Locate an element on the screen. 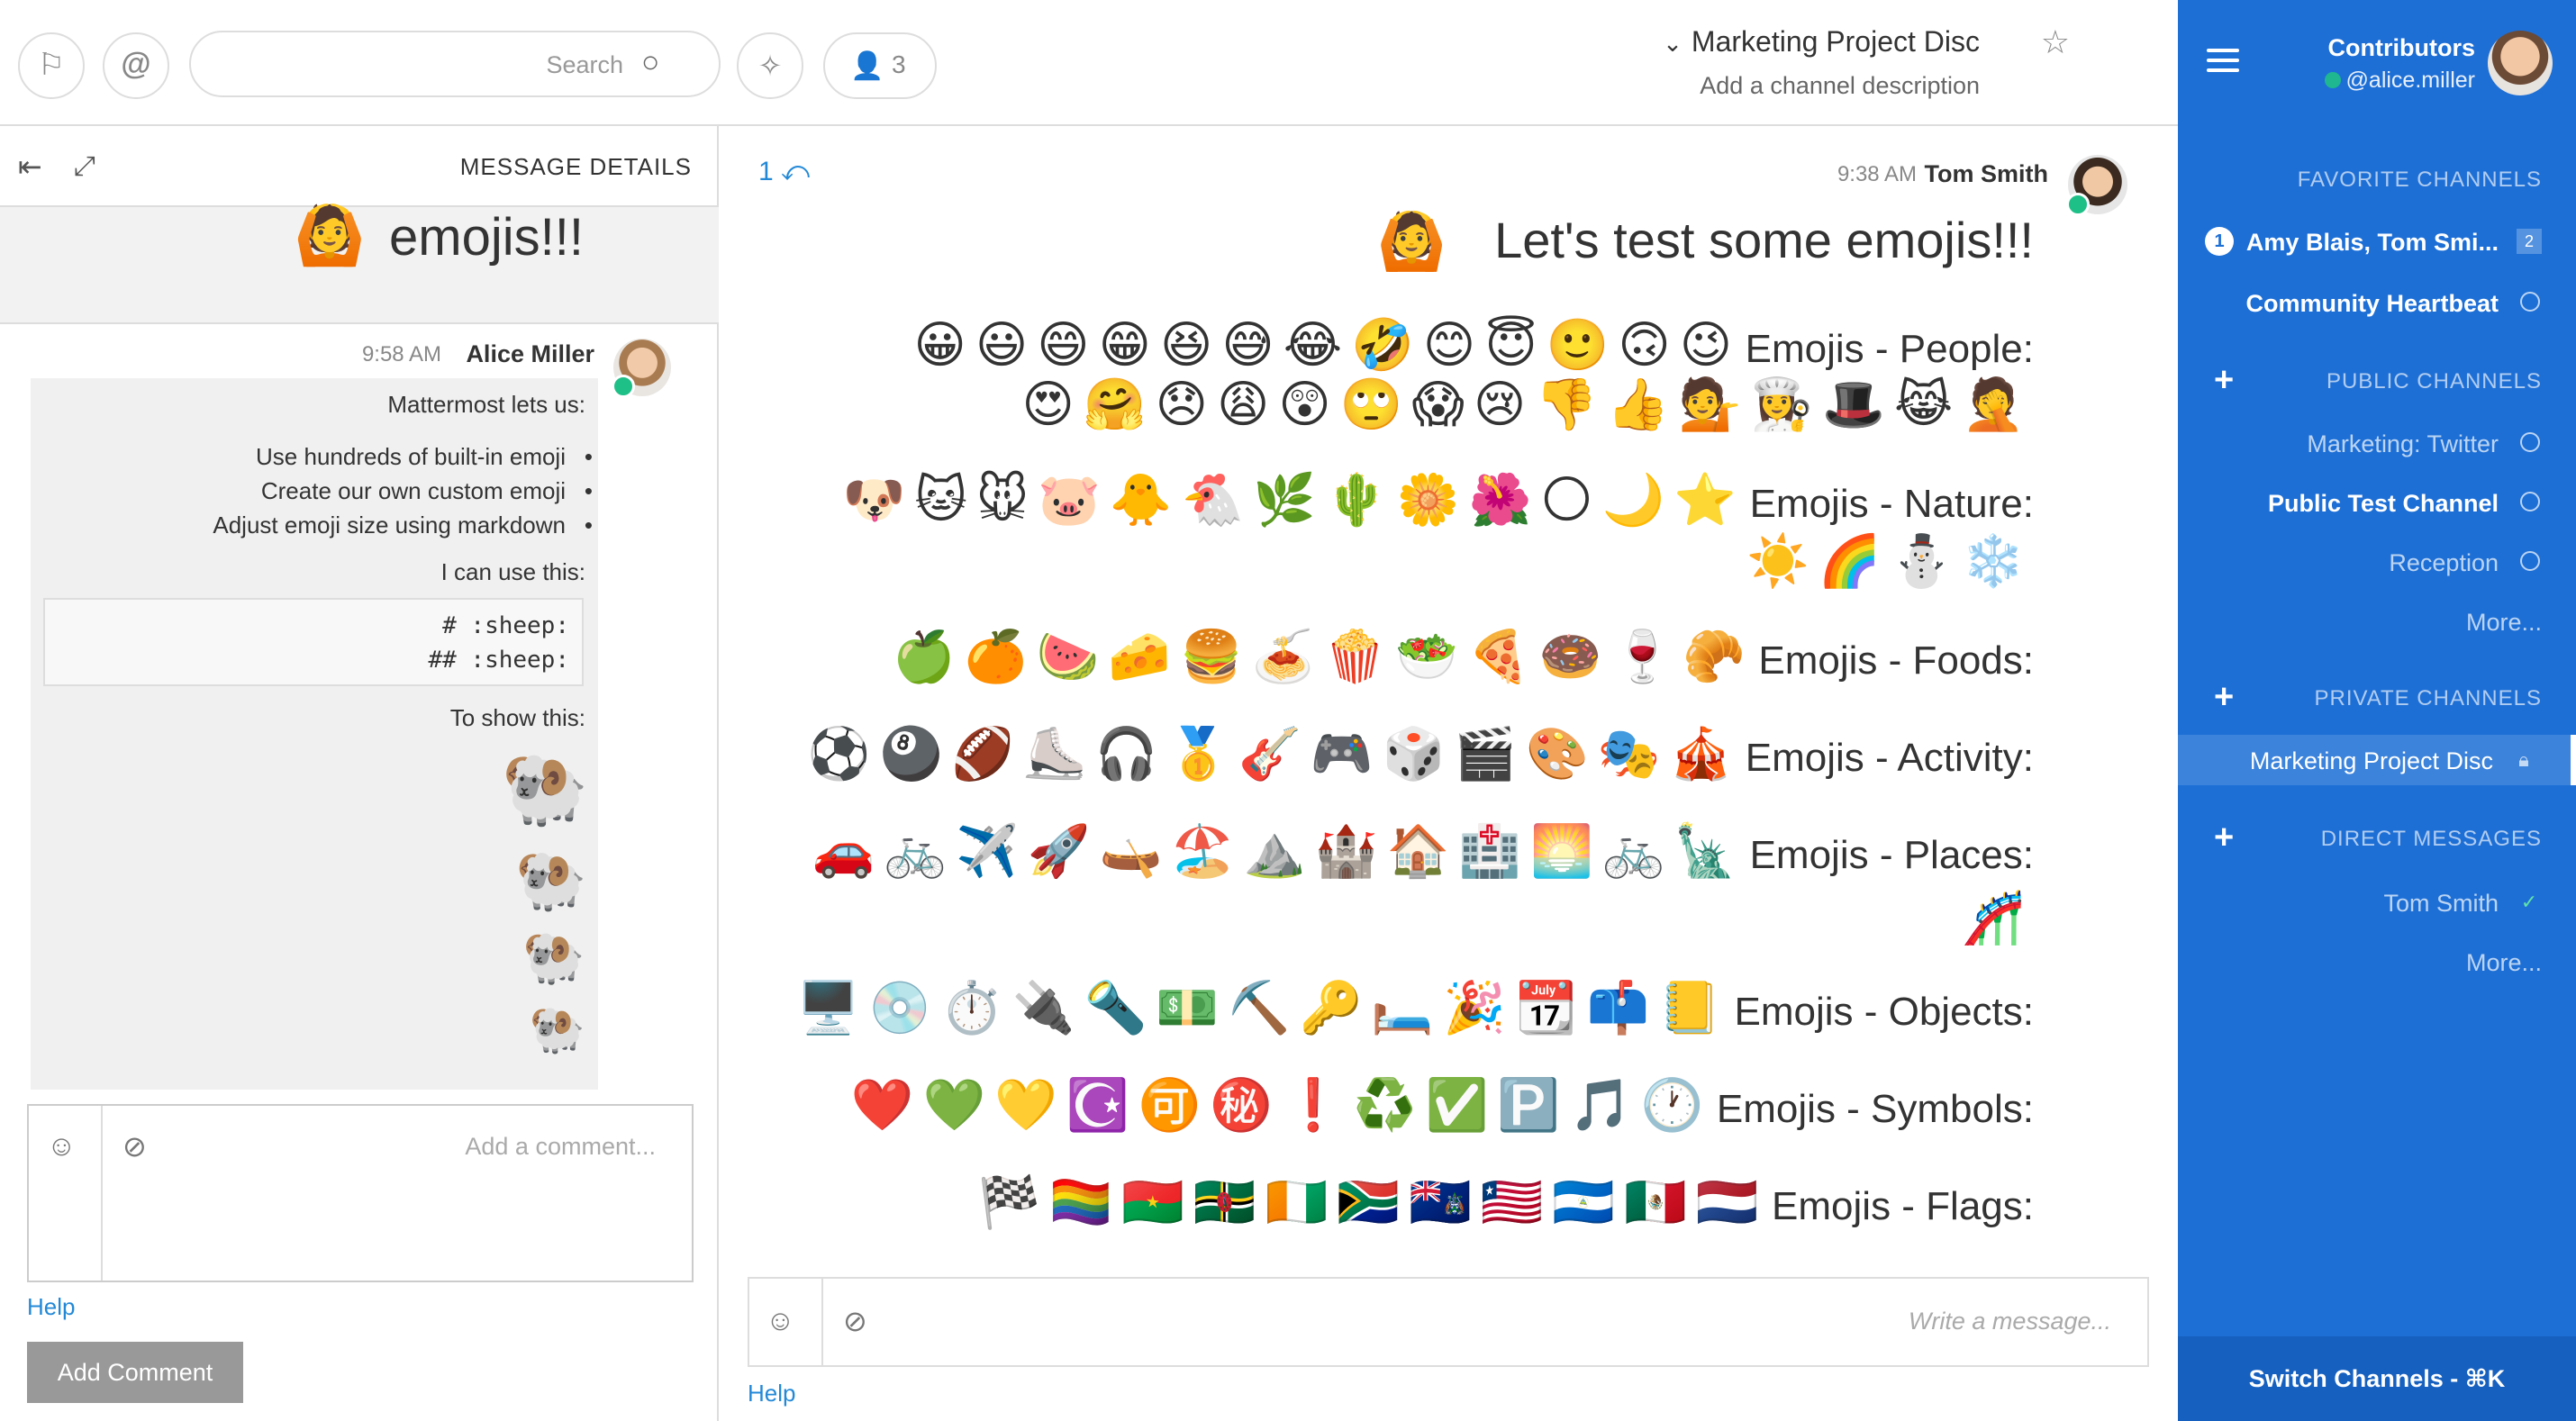 The height and width of the screenshot is (1421, 2576). root-post-preview: 🙆 emojis!!! is located at coordinates (359, 263).